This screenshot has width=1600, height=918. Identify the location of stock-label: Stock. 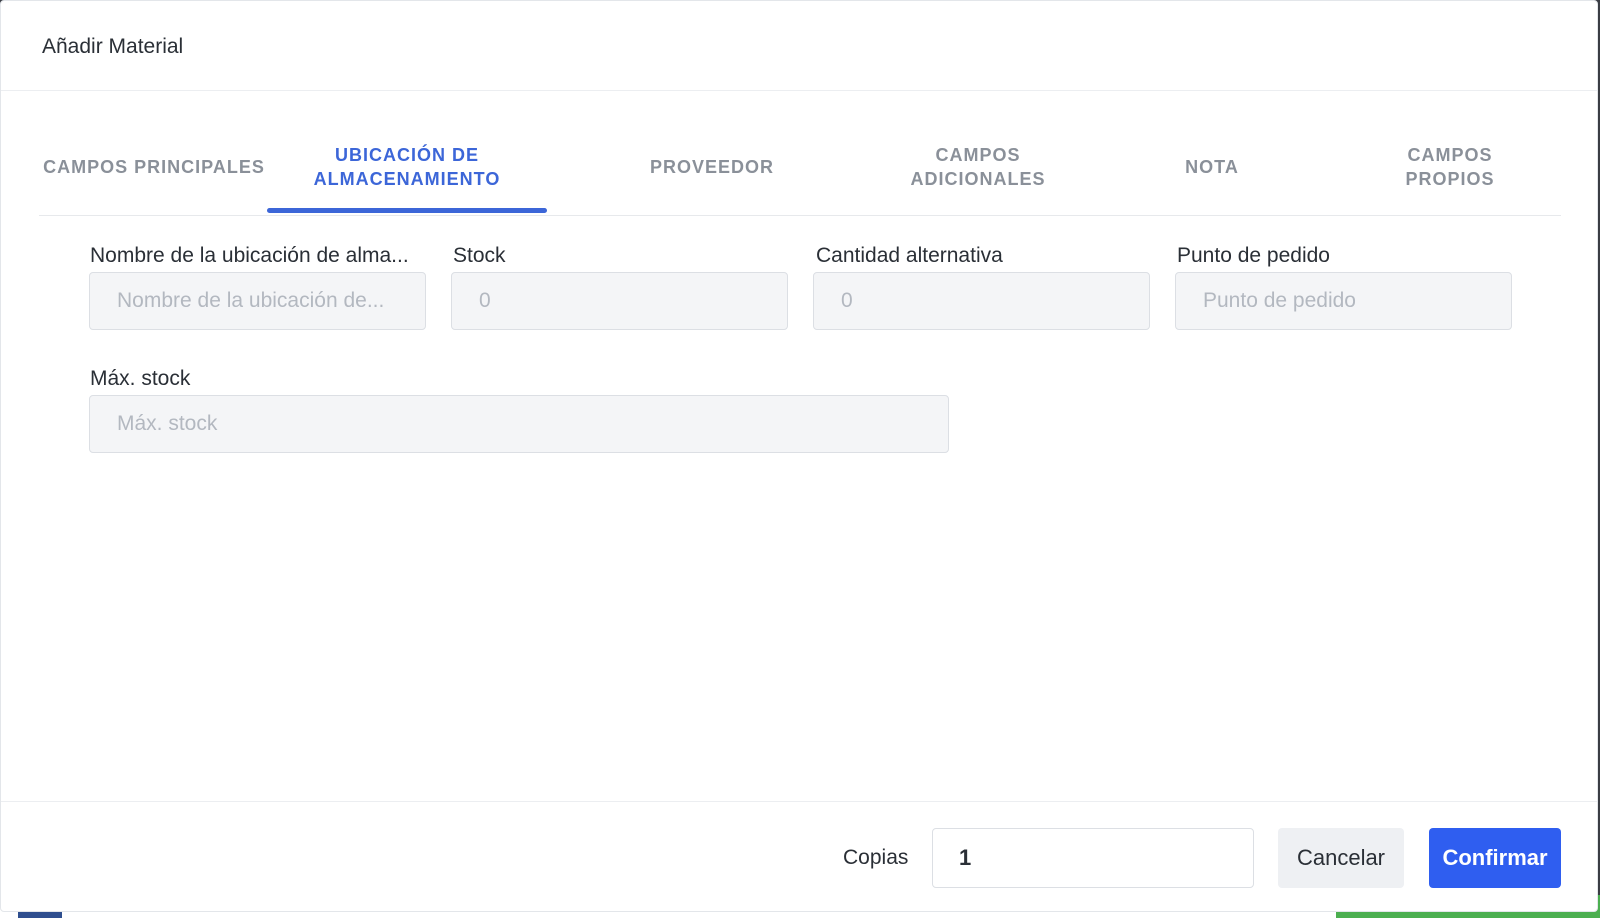
(479, 255).